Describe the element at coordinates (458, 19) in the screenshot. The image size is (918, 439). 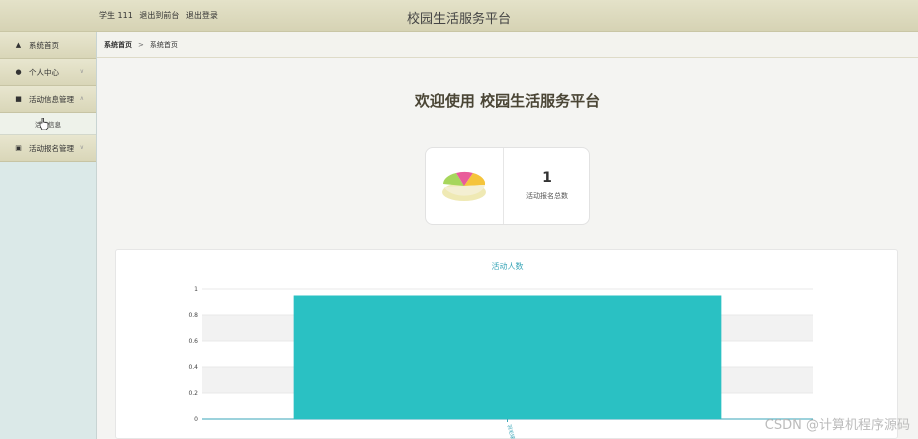
I see `app-title: 校园生活服务平台` at that location.